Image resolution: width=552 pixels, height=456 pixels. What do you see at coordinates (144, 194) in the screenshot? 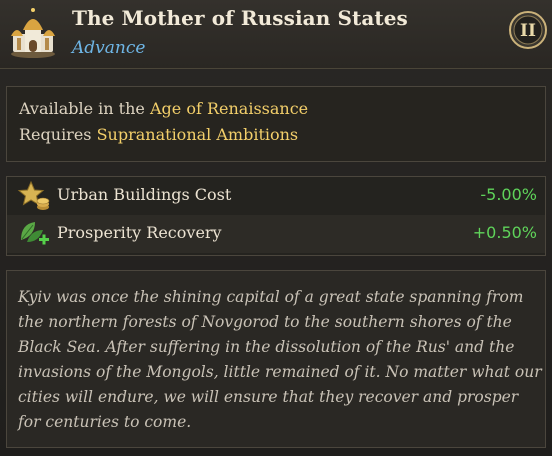
I see `modifier-label: Urban Buildings Cost` at bounding box center [144, 194].